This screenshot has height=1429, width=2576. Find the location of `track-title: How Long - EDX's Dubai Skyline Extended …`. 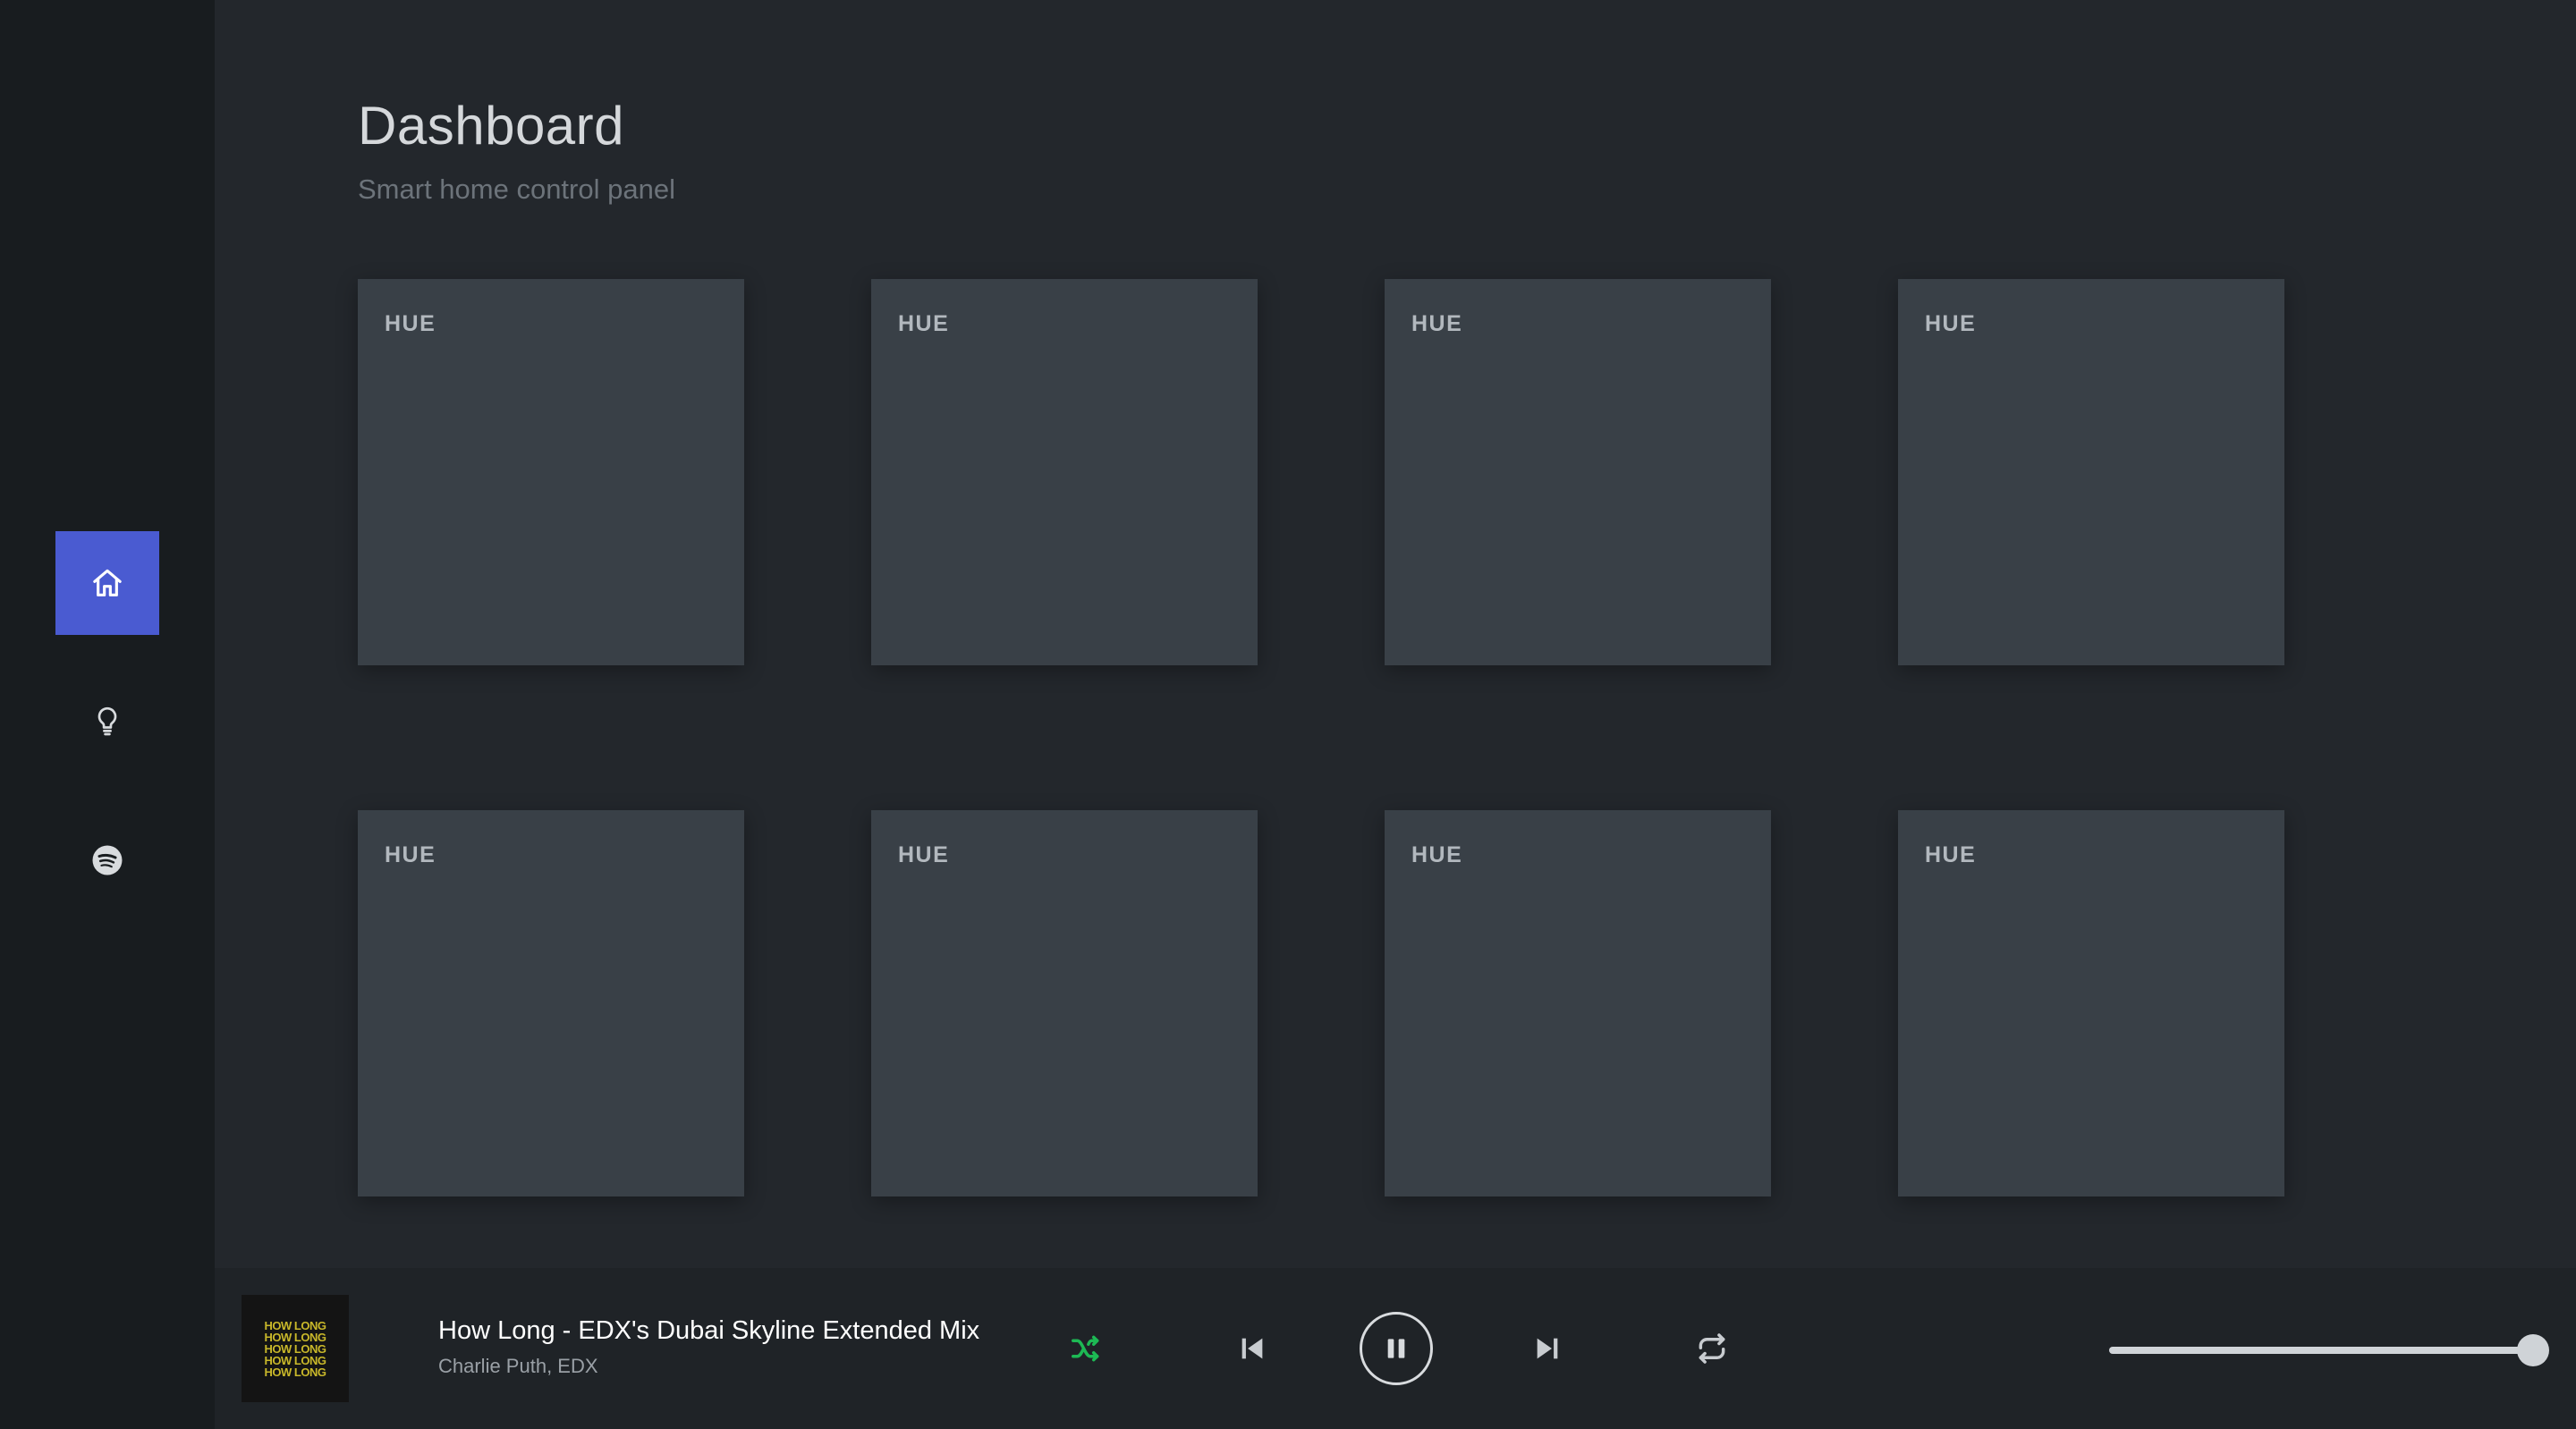

track-title: How Long - EDX's Dubai Skyline Extended … is located at coordinates (709, 1330).